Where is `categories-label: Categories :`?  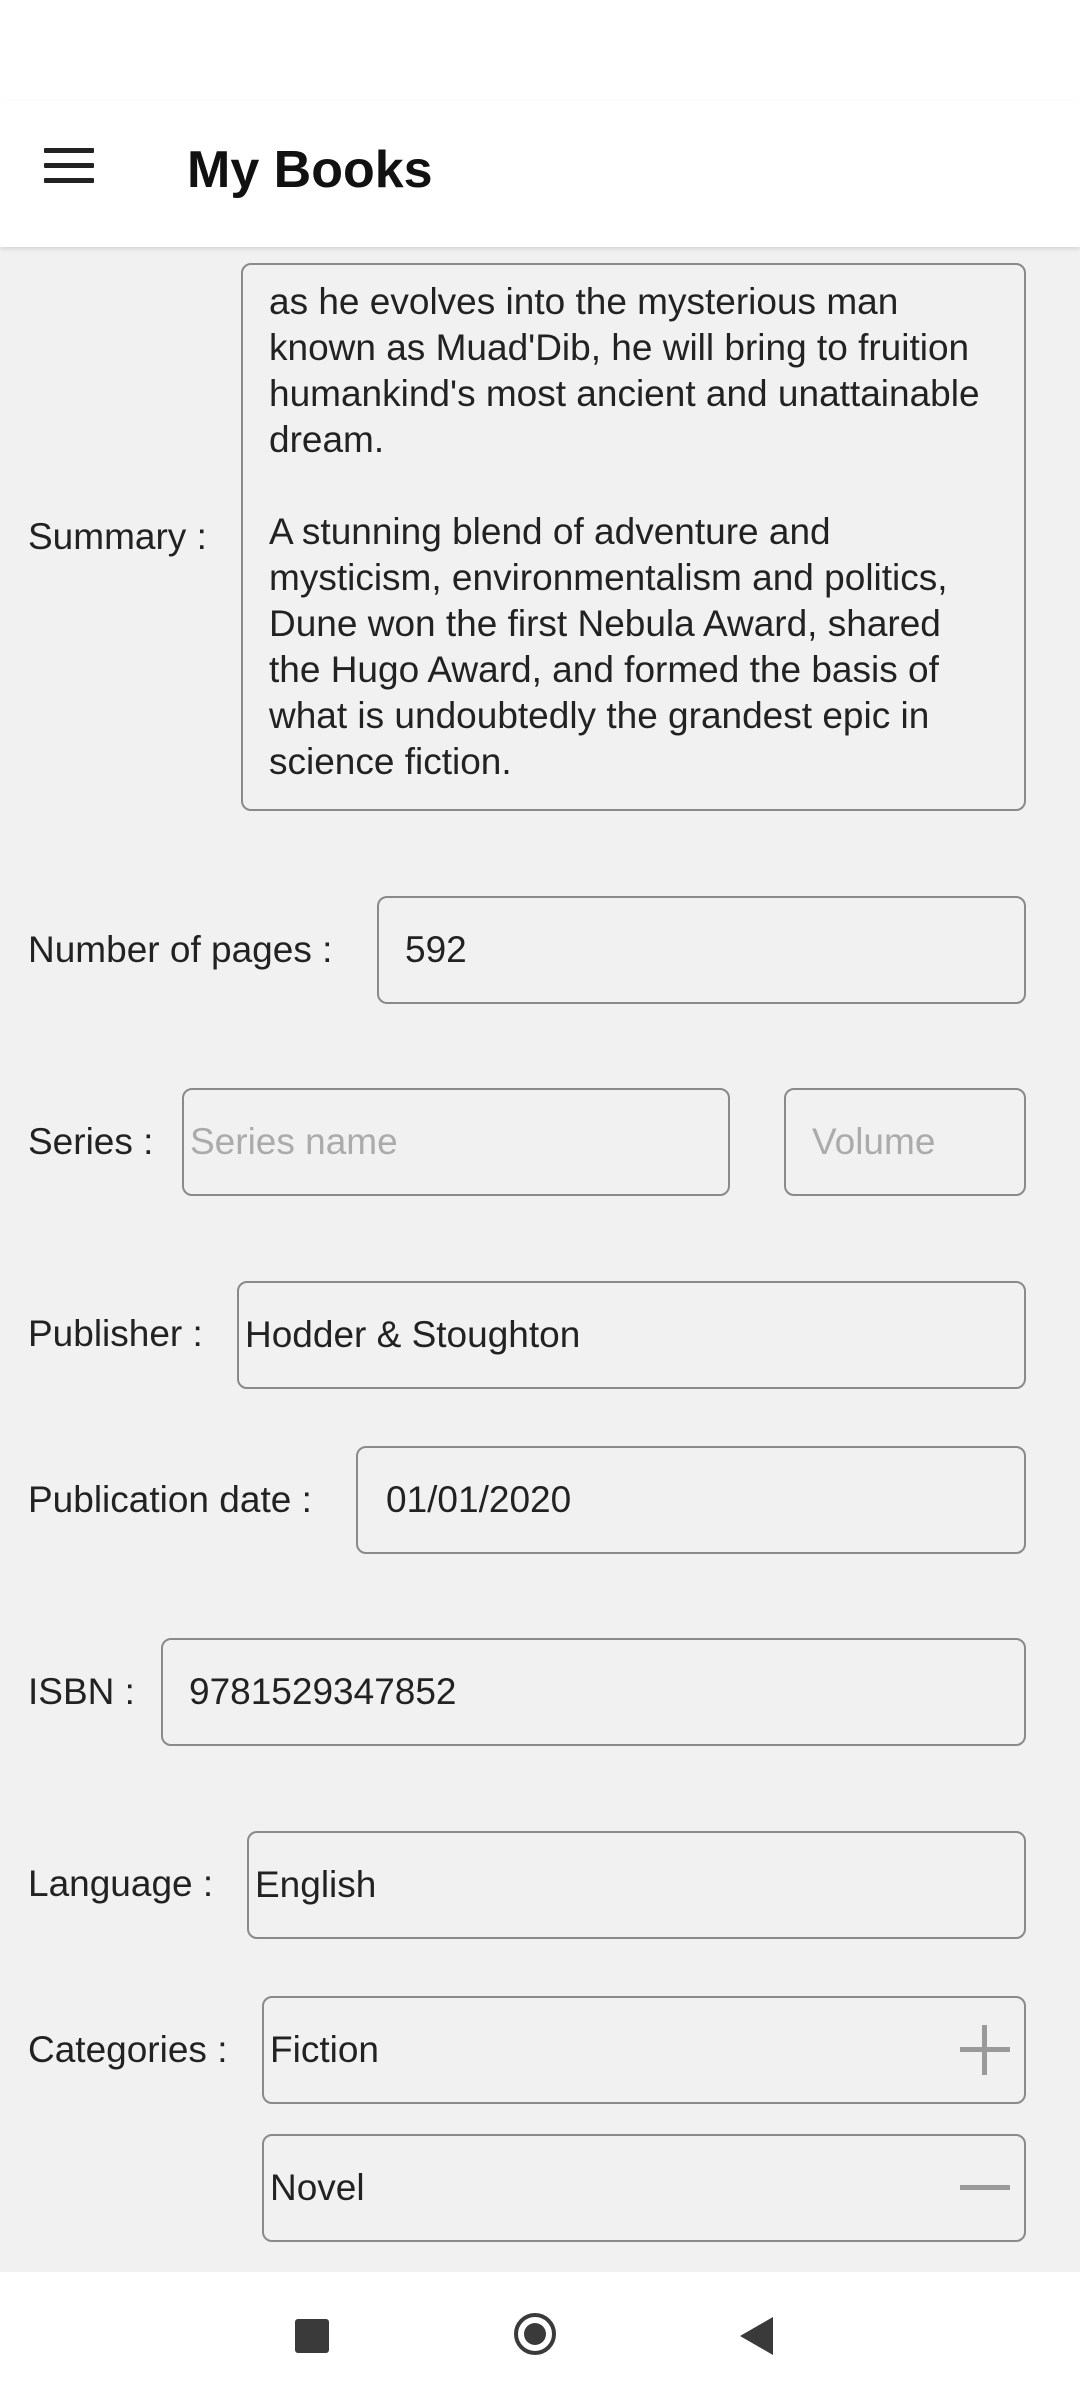 categories-label: Categories : is located at coordinates (128, 2049).